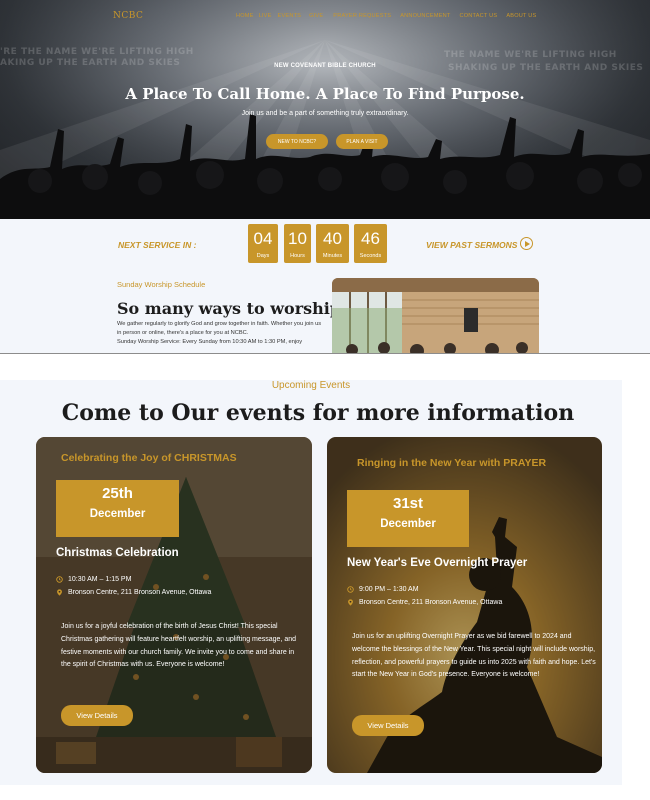 Image resolution: width=650 pixels, height=800 pixels. Describe the element at coordinates (263, 238) in the screenshot. I see `countdown-number: 04` at that location.